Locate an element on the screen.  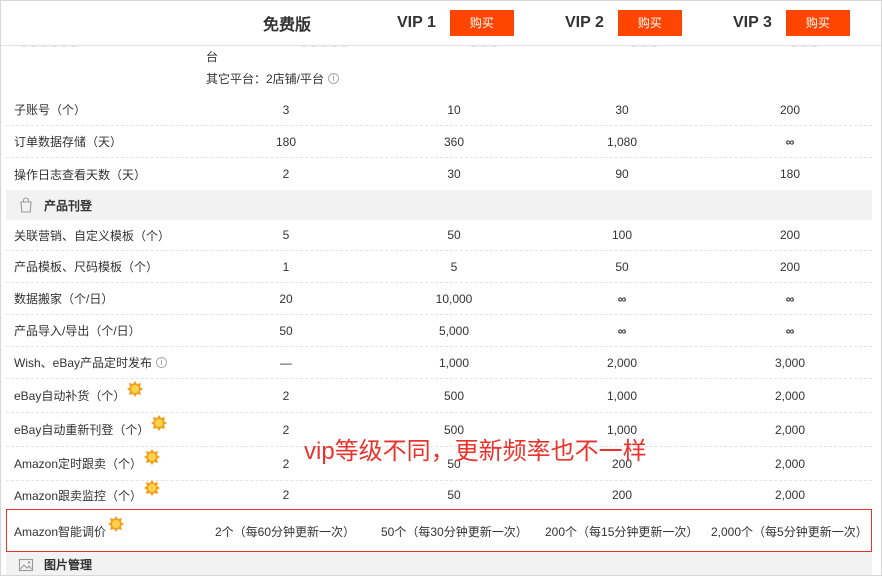
table-row: Wish、eBay产品定时发布 i — 1,000 2,000 3,000 is located at coordinates (439, 363).